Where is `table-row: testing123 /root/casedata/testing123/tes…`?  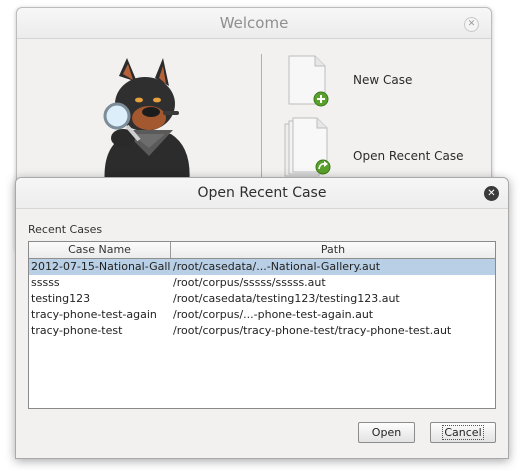 table-row: testing123 /root/casedata/testing123/tes… is located at coordinates (262, 299).